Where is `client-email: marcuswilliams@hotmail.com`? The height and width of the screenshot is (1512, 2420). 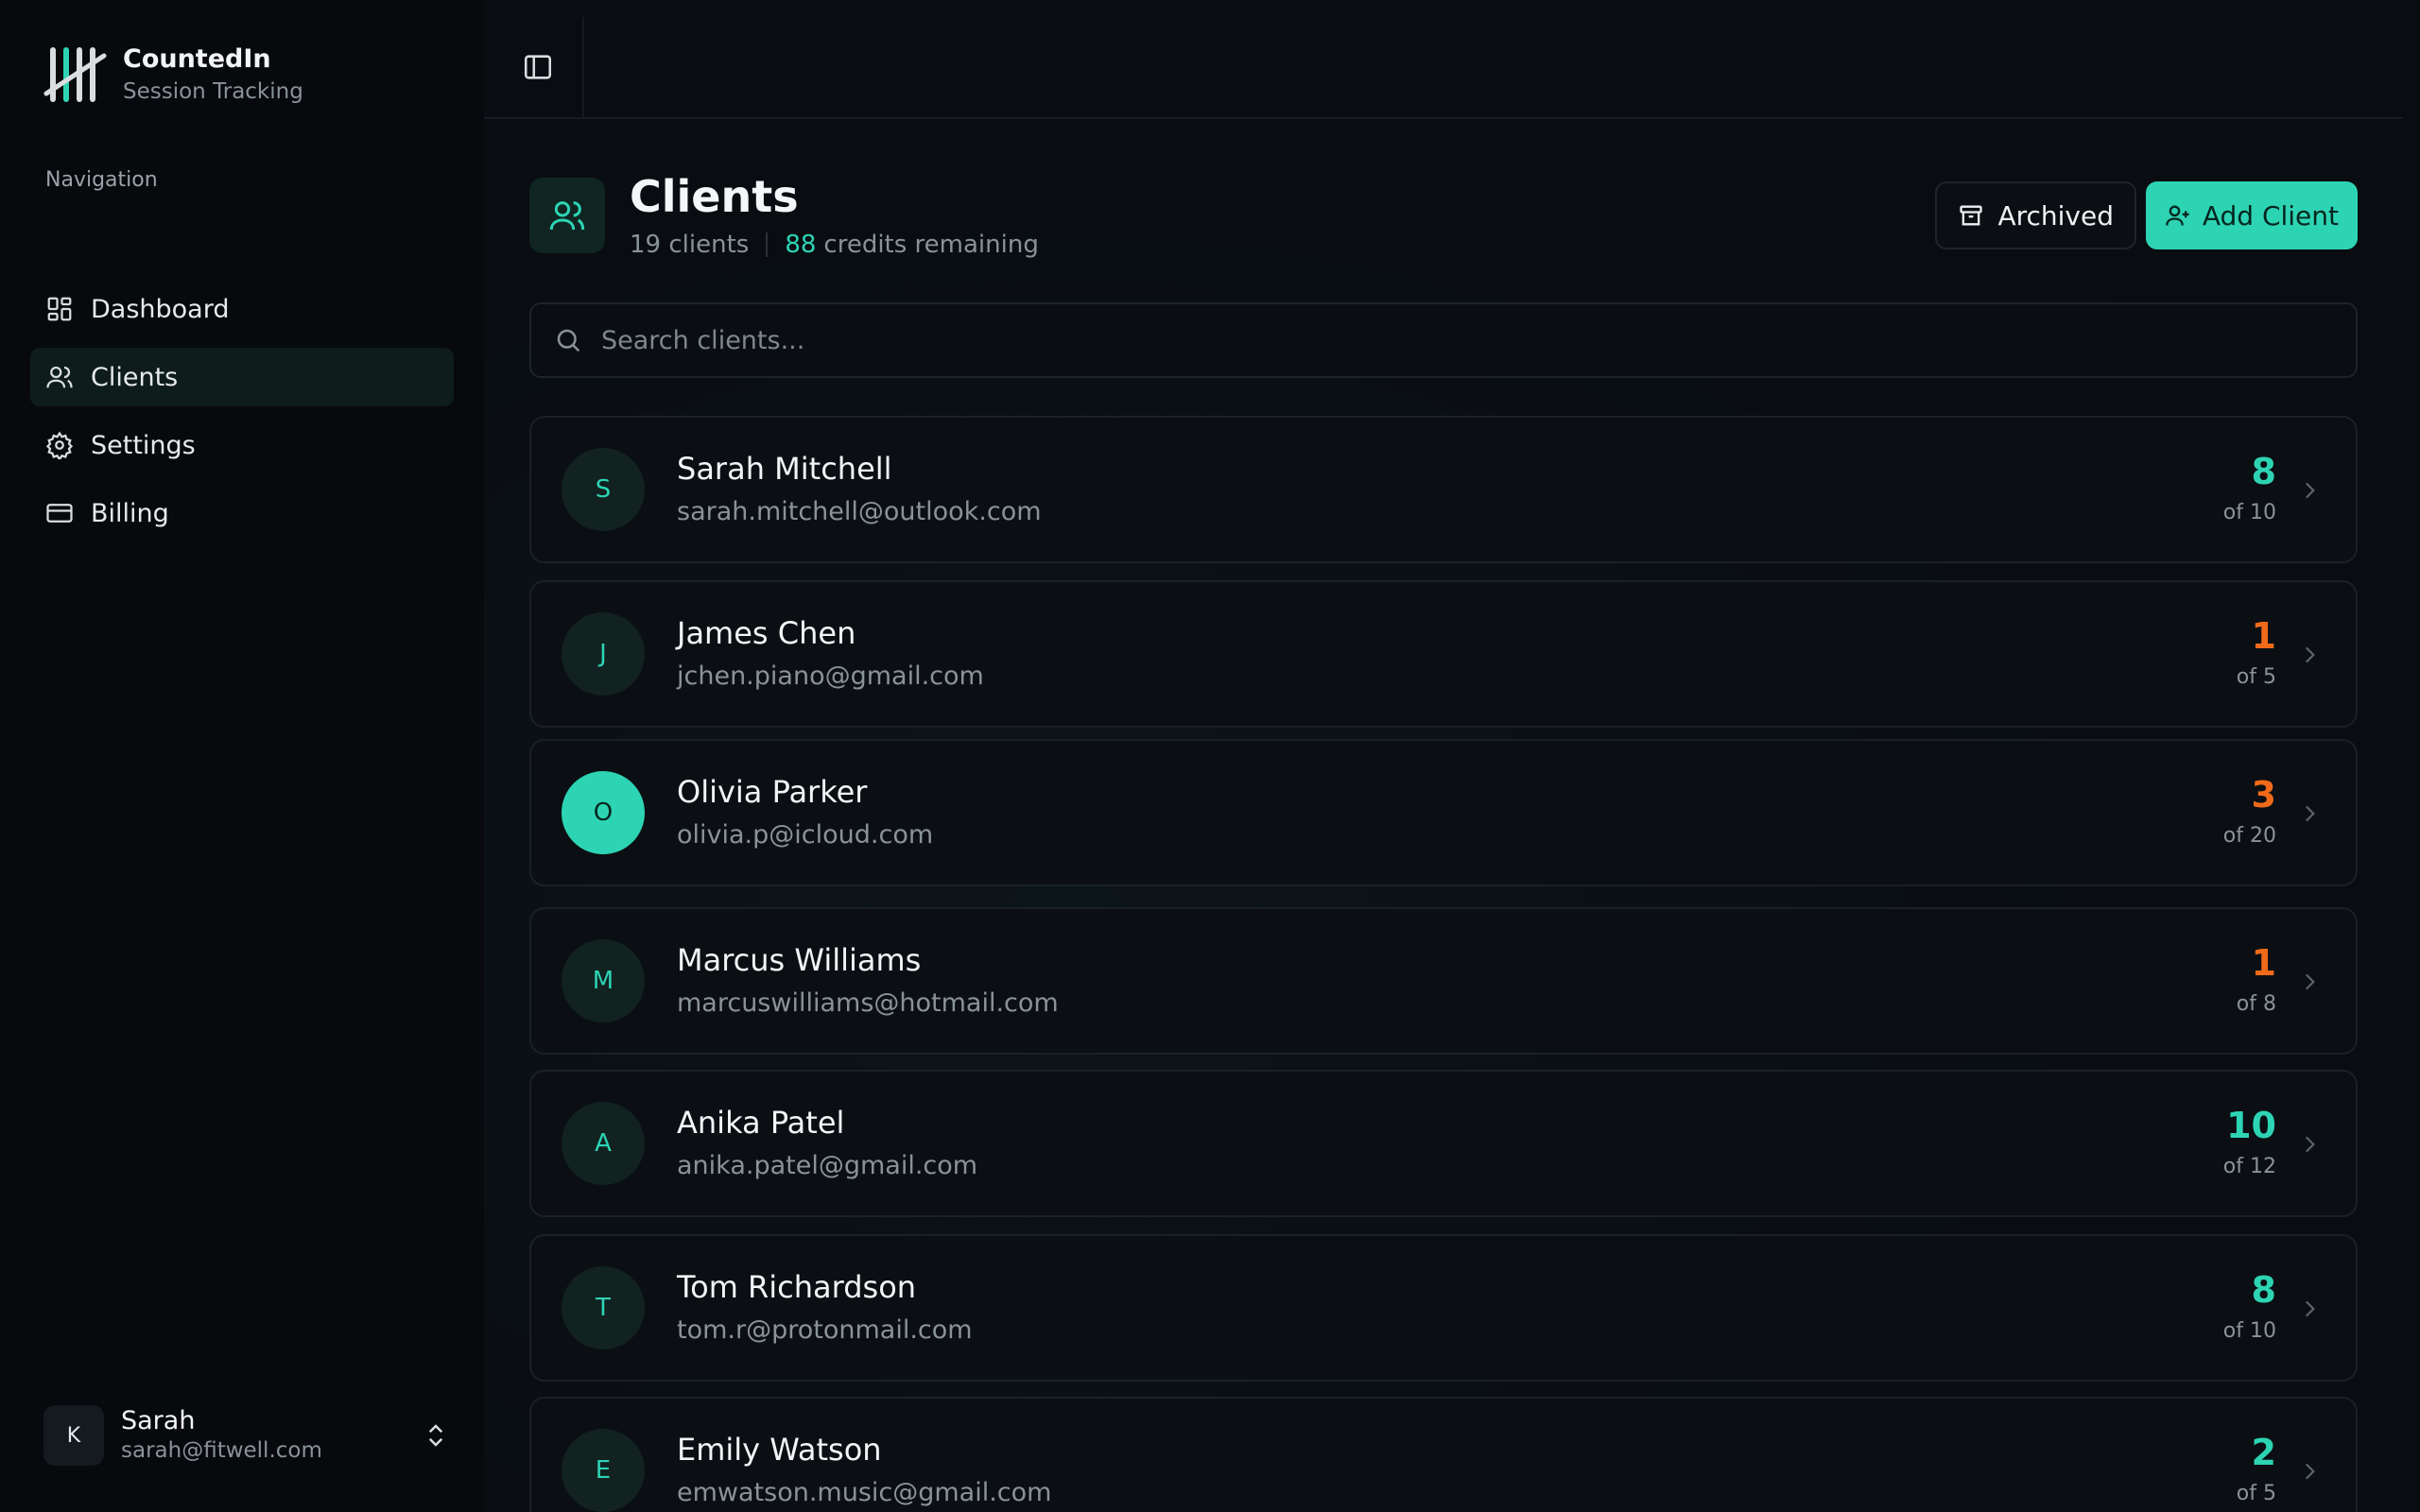
client-email: marcuswilliams@hotmail.com is located at coordinates (868, 1003).